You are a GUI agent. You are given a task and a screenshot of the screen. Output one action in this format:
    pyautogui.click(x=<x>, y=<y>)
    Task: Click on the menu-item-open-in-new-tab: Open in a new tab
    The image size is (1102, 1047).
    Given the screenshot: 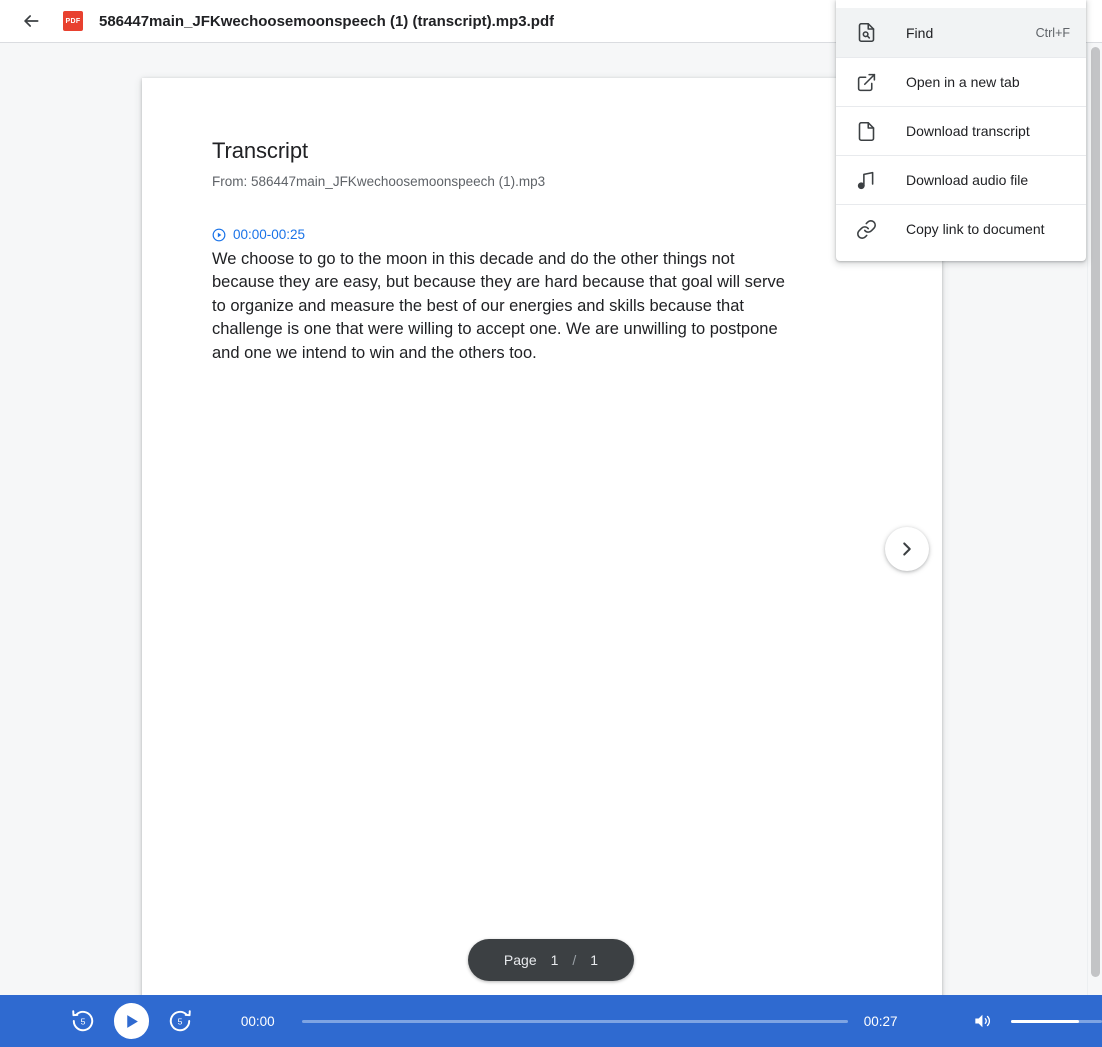 What is the action you would take?
    pyautogui.click(x=961, y=81)
    